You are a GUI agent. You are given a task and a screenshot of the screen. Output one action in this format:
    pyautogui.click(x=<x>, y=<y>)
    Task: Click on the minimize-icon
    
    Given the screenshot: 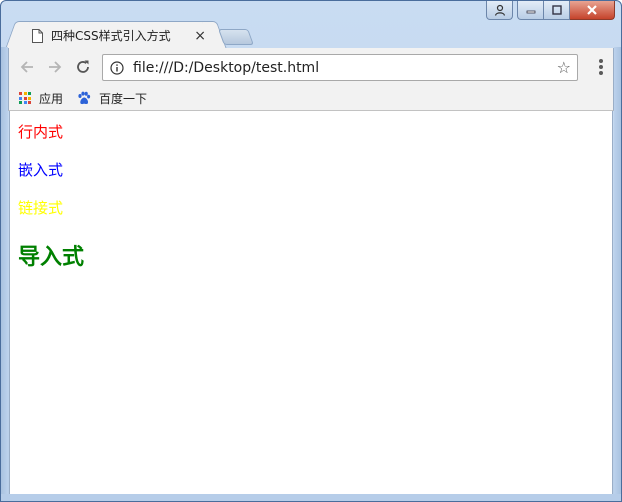 What is the action you would take?
    pyautogui.click(x=530, y=12)
    